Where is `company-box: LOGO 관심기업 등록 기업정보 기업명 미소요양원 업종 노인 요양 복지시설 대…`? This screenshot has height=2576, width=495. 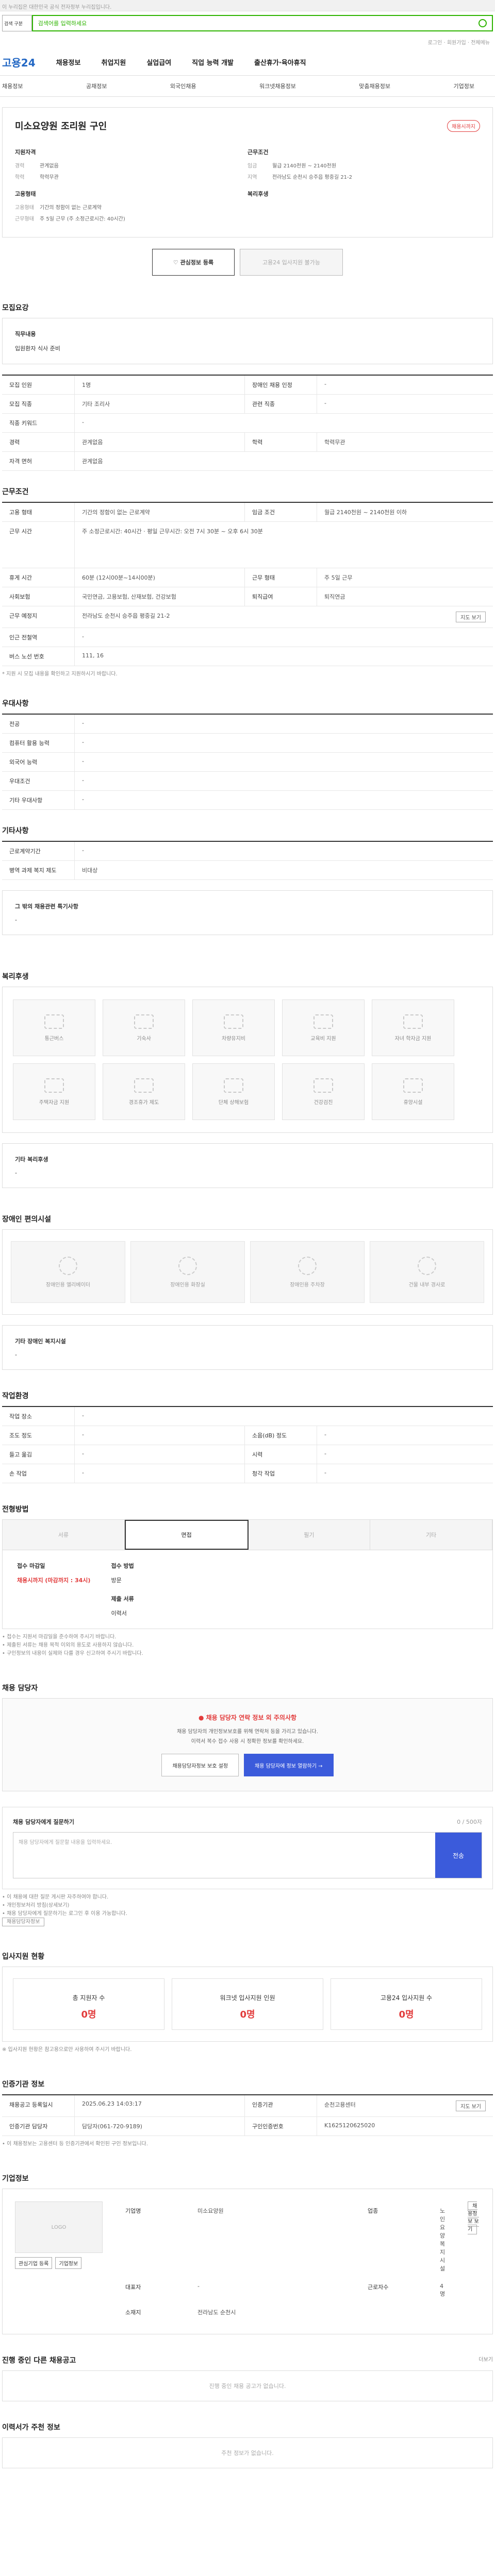 company-box: LOGO 관심기업 등록 기업정보 기업명 미소요양원 업종 노인 요양 복지시설 대… is located at coordinates (247, 2261).